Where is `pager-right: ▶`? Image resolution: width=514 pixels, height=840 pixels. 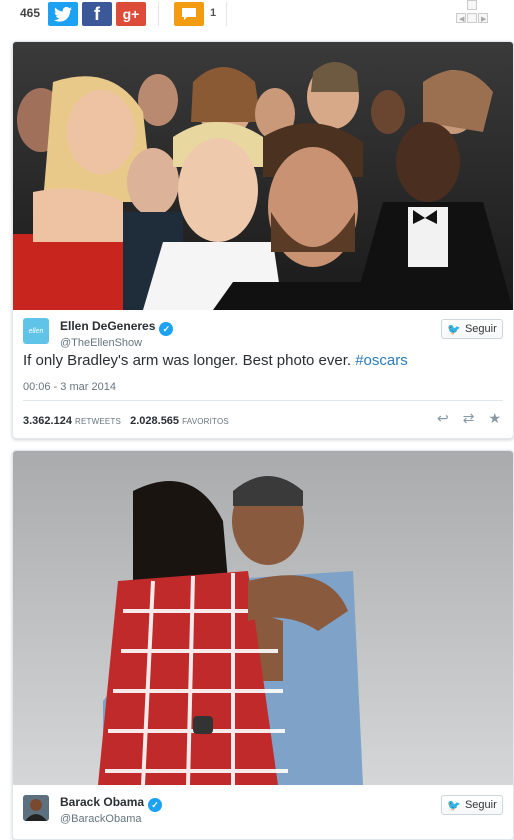 pager-right: ▶ is located at coordinates (483, 18).